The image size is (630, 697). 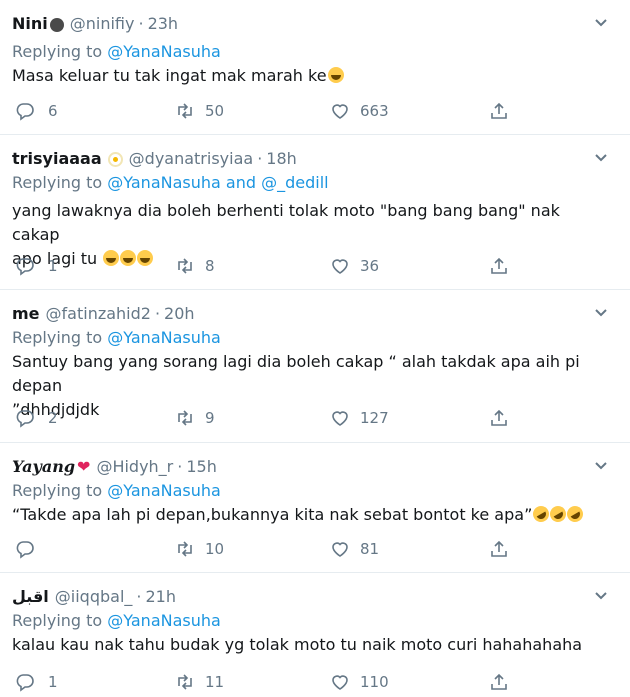 I want to click on display-name: اقبل, so click(x=30, y=597).